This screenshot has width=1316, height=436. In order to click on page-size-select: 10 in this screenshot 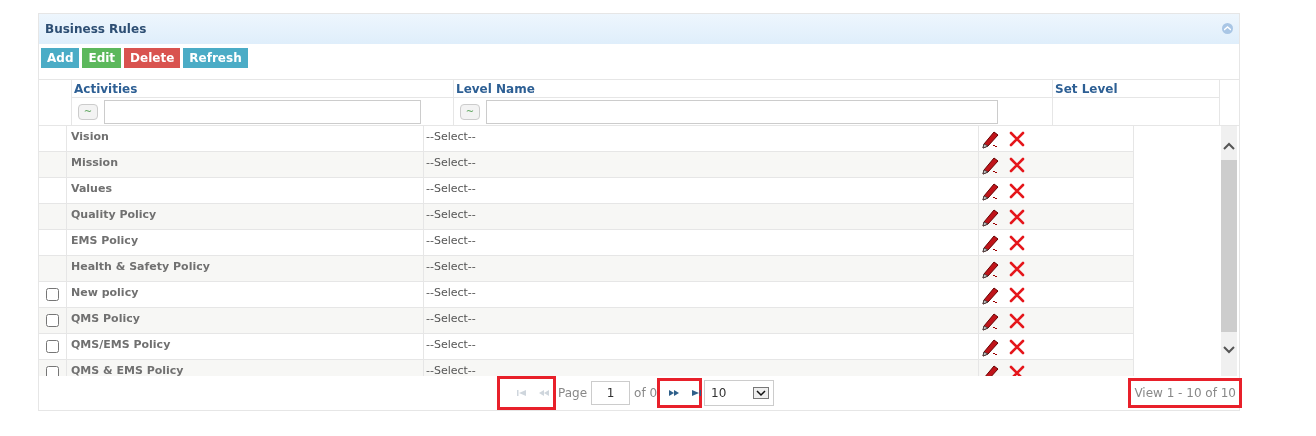, I will do `click(739, 393)`.